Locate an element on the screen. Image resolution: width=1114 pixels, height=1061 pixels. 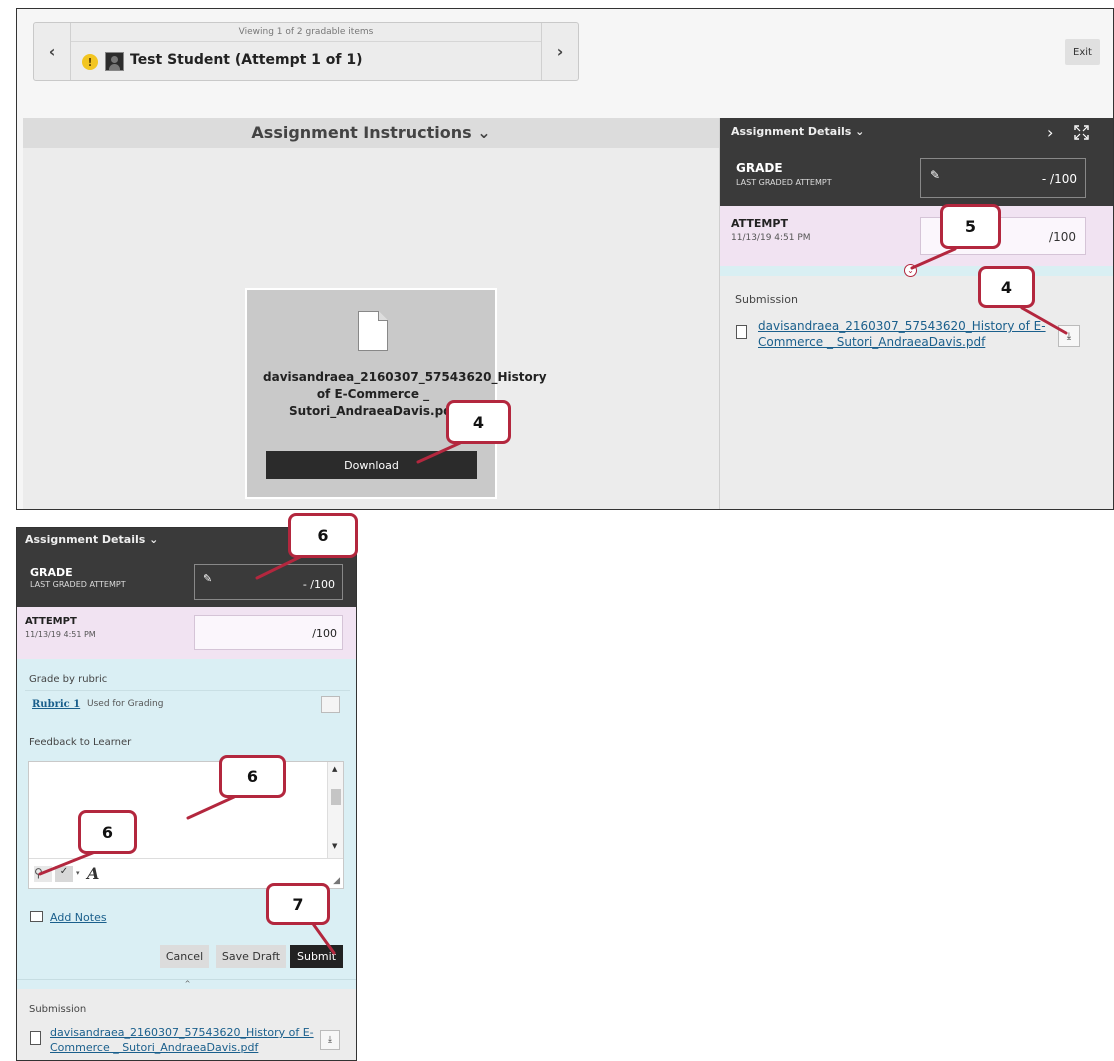
cancel-button: Cancel is located at coordinates (184, 956).